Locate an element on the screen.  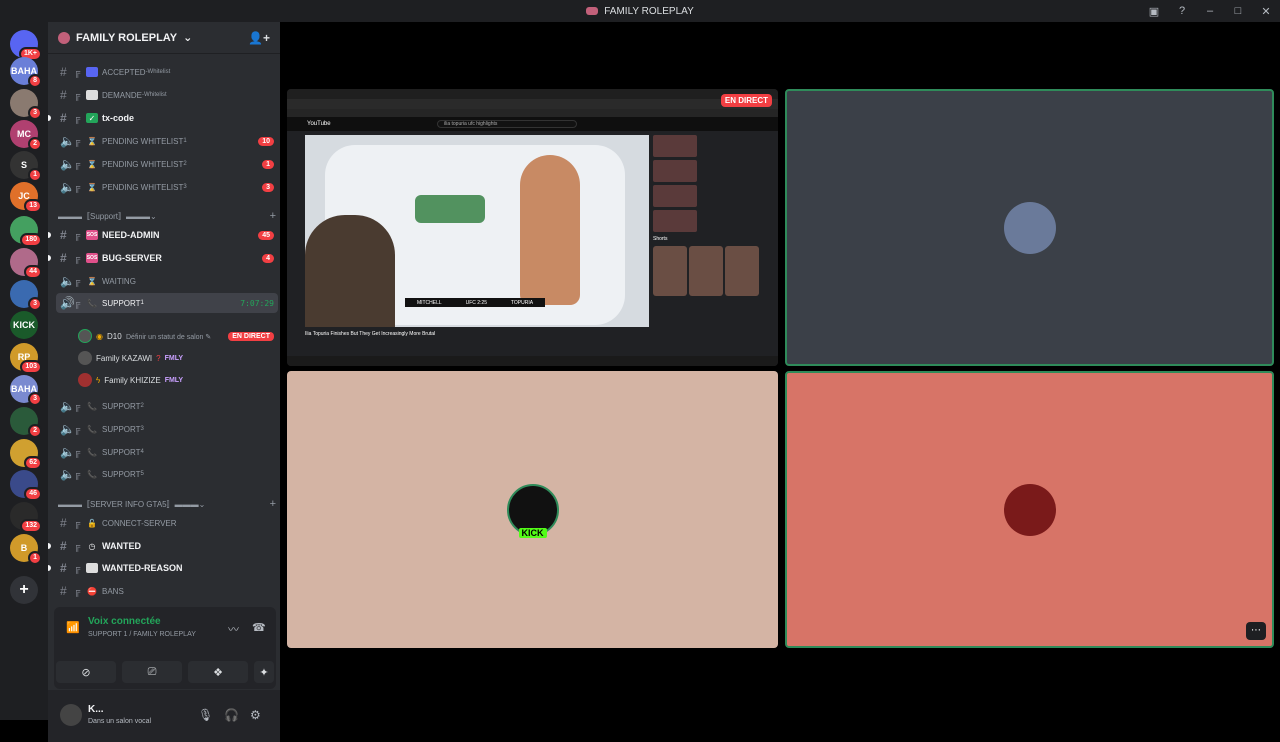
voice-user: Family KAZAWI? FMLY is located at coordinates (176, 358).